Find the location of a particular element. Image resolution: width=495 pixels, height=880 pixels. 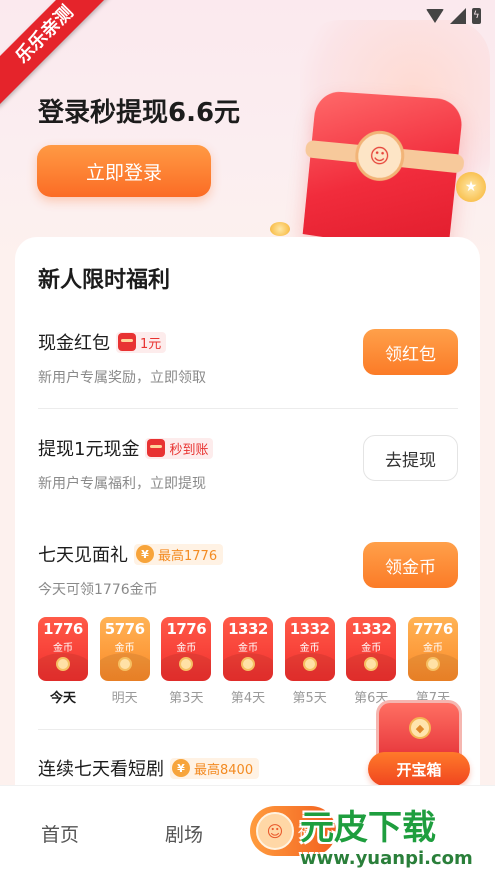

reward-badge: ¥ 最高1776 is located at coordinates (179, 554).